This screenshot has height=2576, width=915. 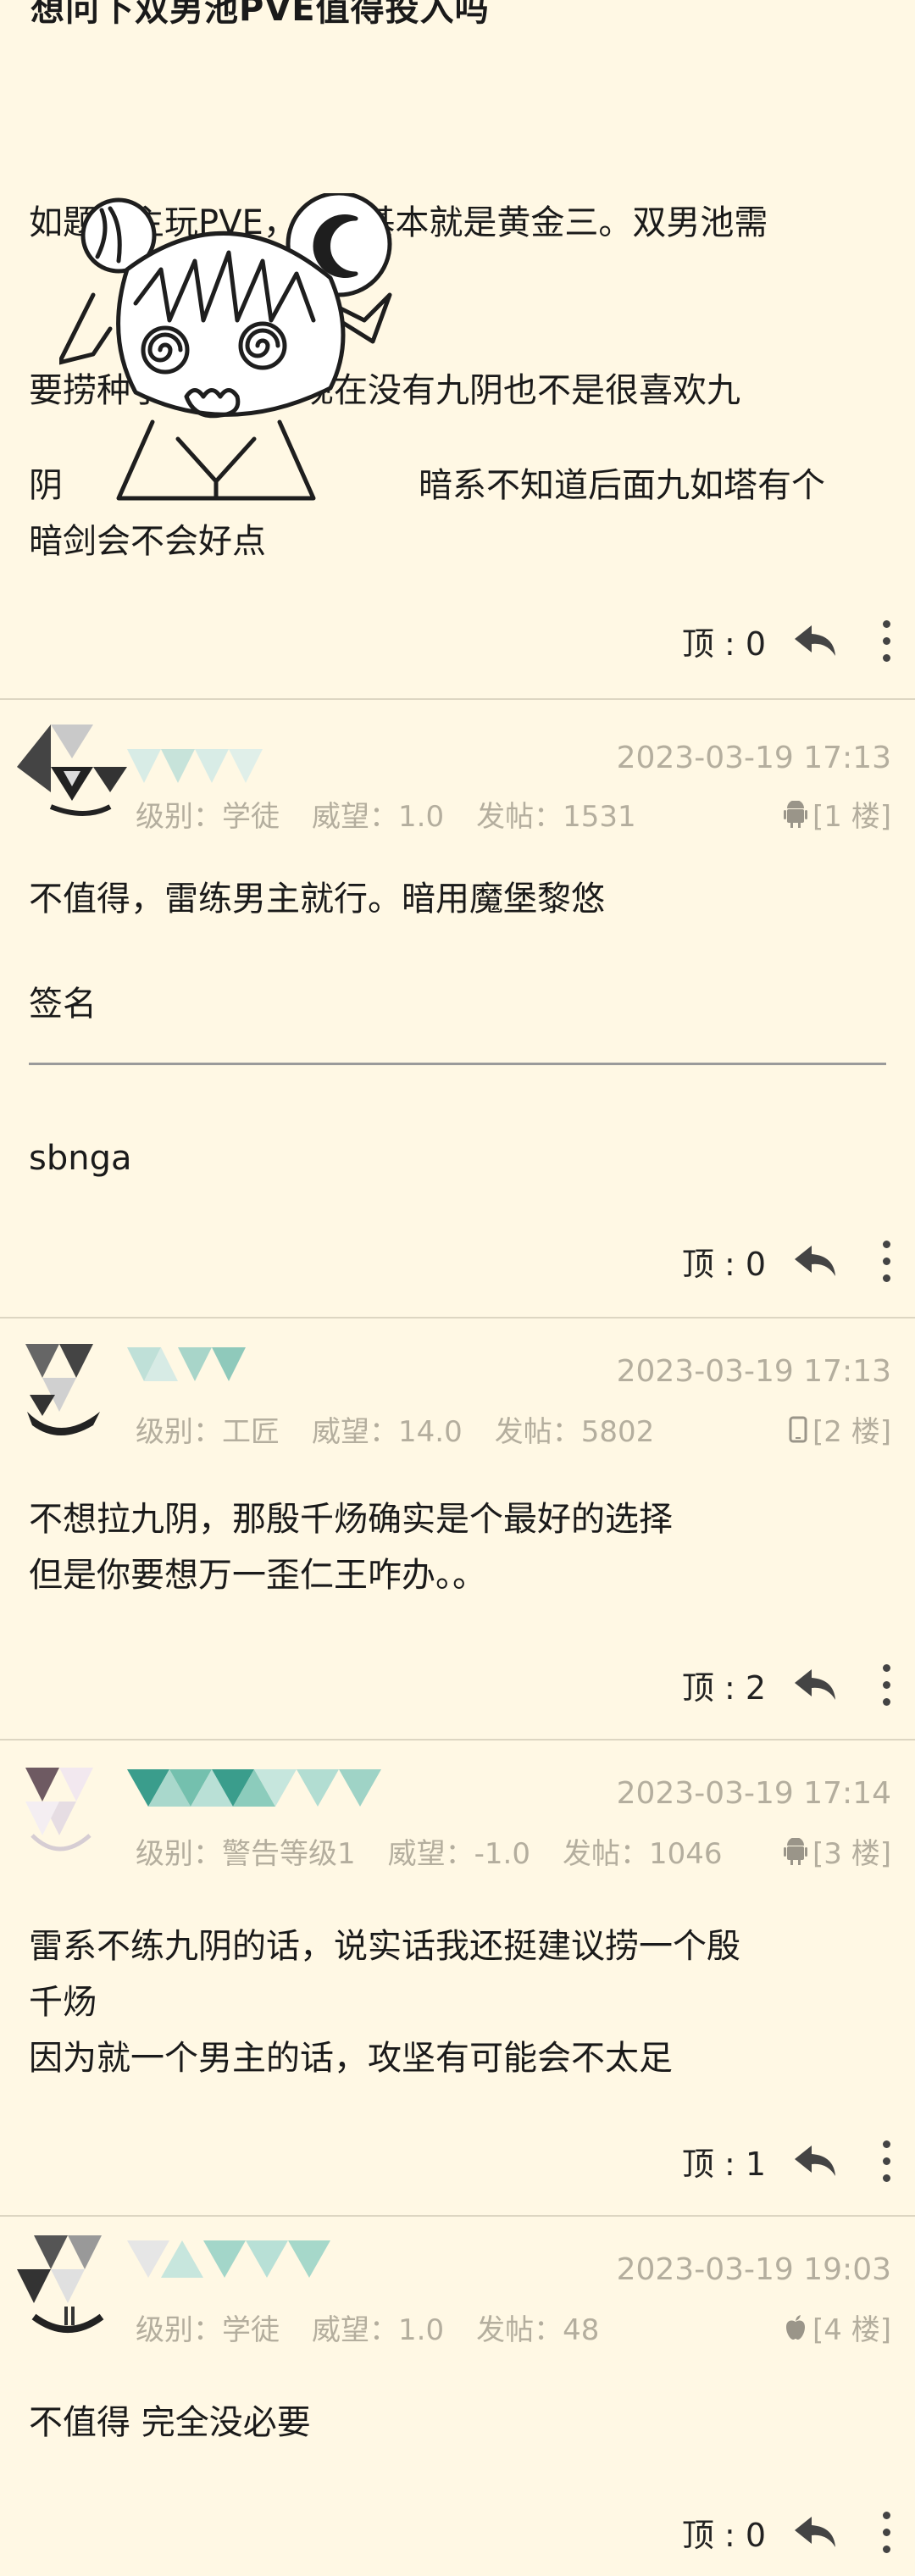 I want to click on user-meta: 级别：工匠 威望：14.0 发帖：5802 [2 楼], so click(x=513, y=1429).